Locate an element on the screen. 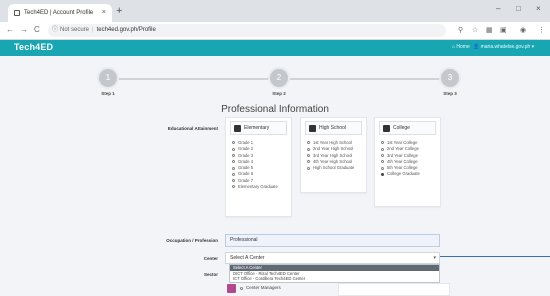 The width and height of the screenshot is (550, 296). forward-icon: → is located at coordinates (24, 29).